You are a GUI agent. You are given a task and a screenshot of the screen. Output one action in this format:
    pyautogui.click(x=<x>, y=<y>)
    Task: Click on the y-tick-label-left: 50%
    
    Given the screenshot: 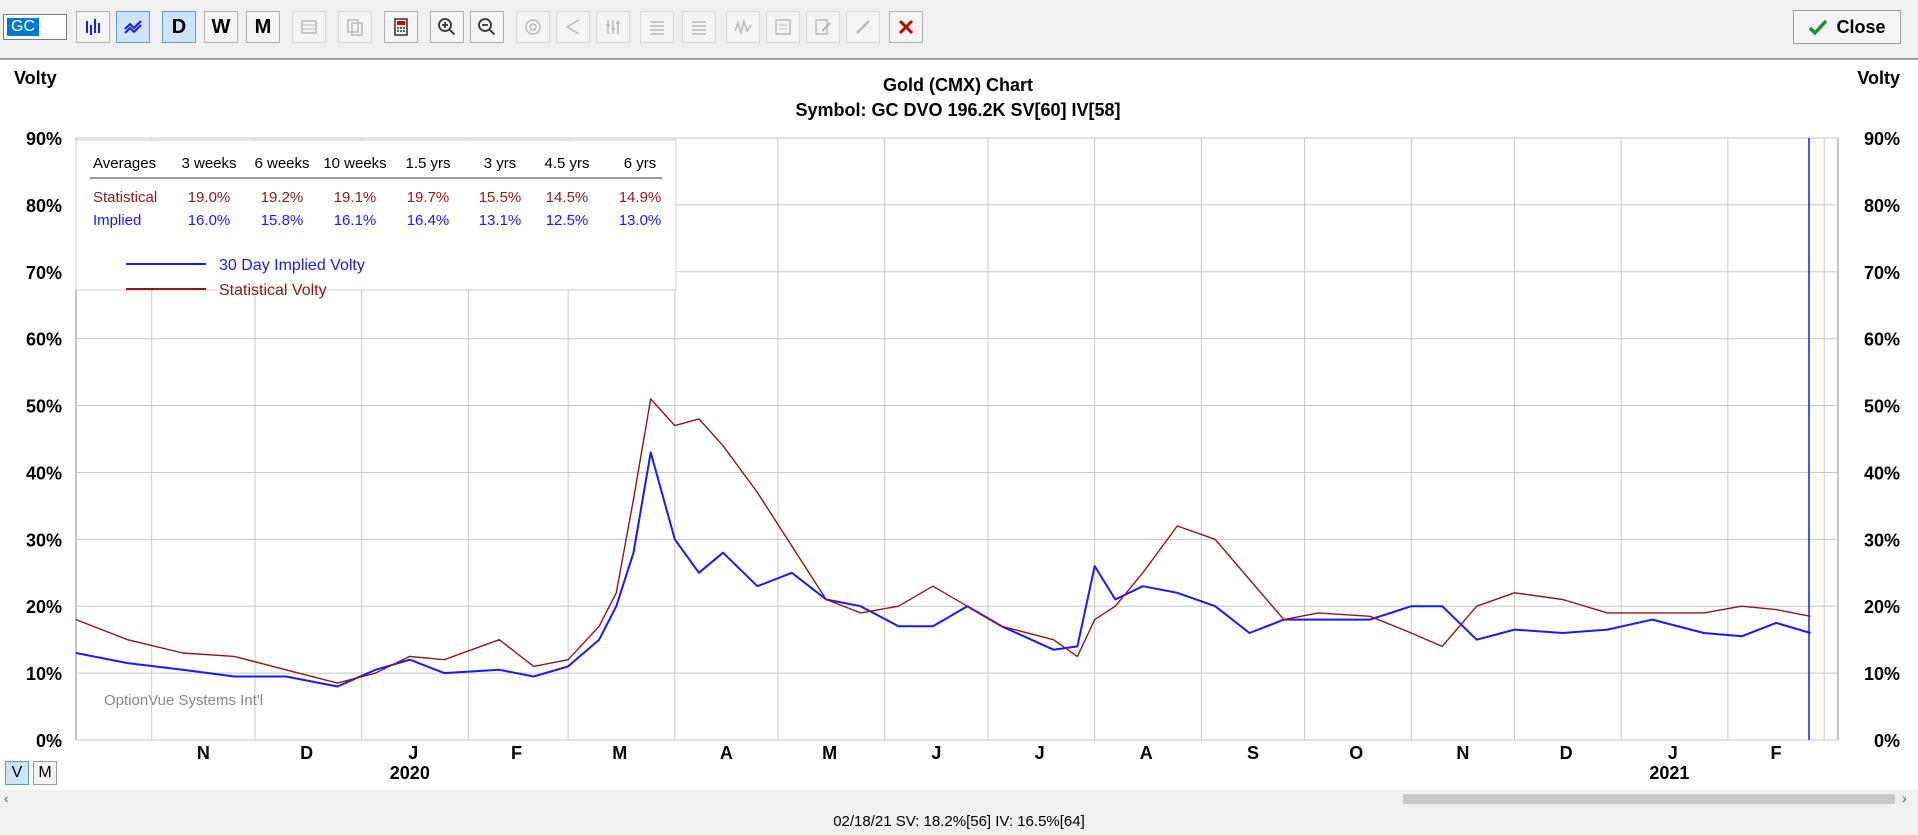 What is the action you would take?
    pyautogui.click(x=44, y=407)
    